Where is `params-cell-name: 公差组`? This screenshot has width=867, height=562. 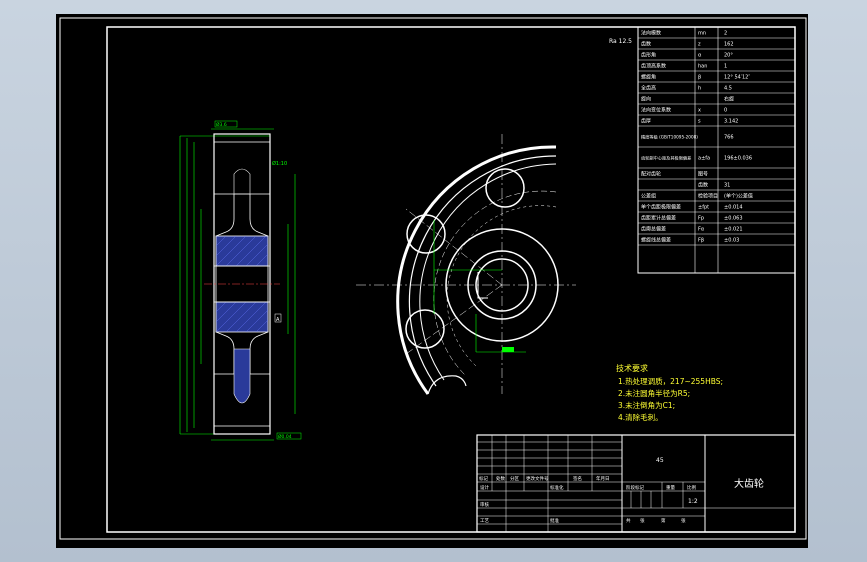 params-cell-name: 公差组 is located at coordinates (648, 196).